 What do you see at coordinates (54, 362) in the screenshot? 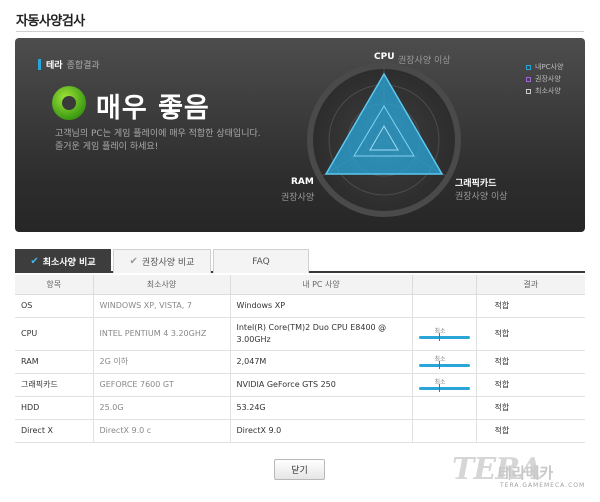
I see `row-item: RAM` at bounding box center [54, 362].